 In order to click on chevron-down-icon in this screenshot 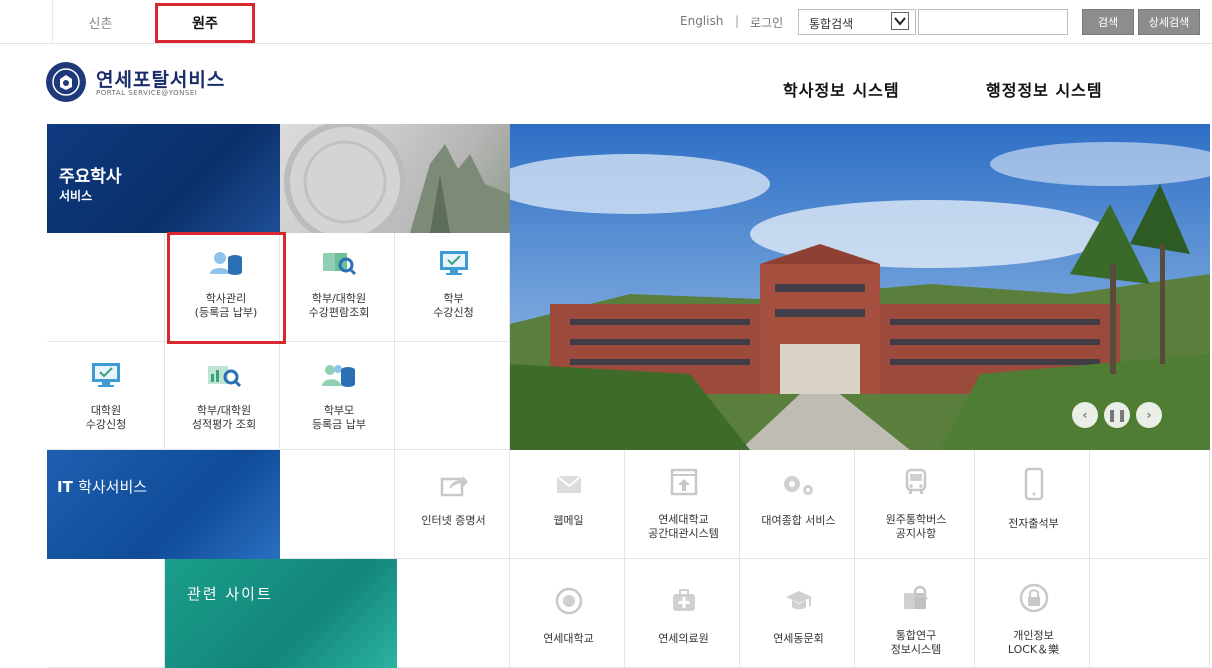, I will do `click(900, 21)`.